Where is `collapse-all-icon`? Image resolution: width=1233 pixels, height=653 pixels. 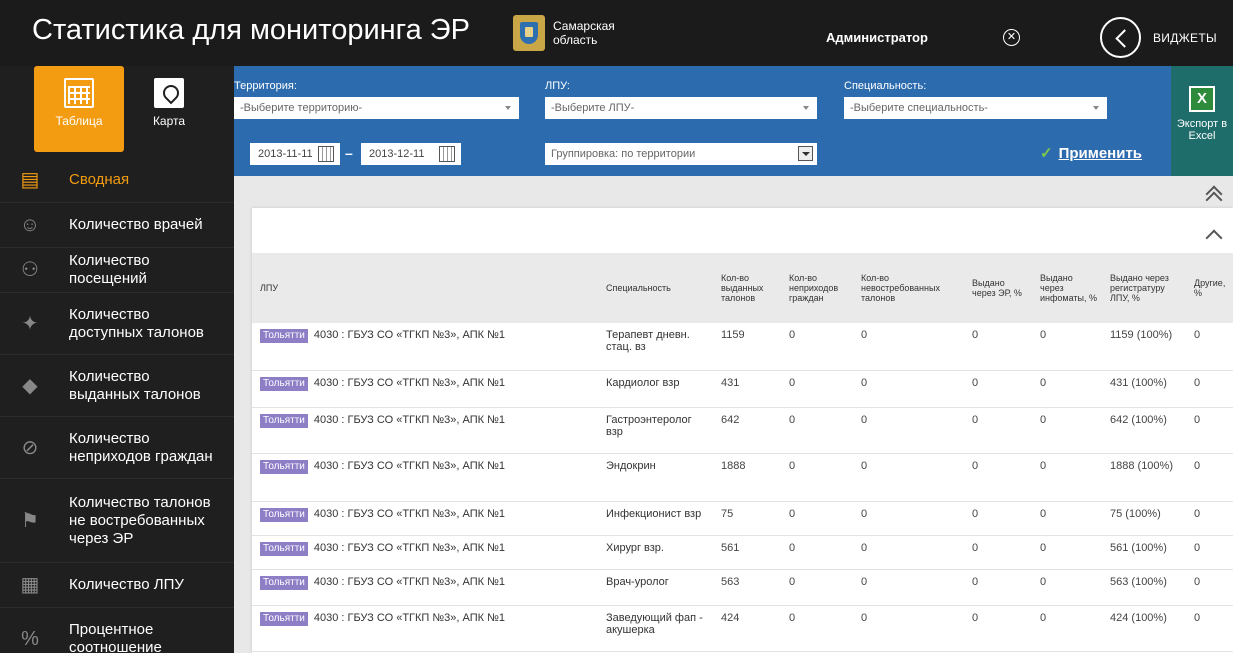
collapse-all-icon is located at coordinates (1213, 194).